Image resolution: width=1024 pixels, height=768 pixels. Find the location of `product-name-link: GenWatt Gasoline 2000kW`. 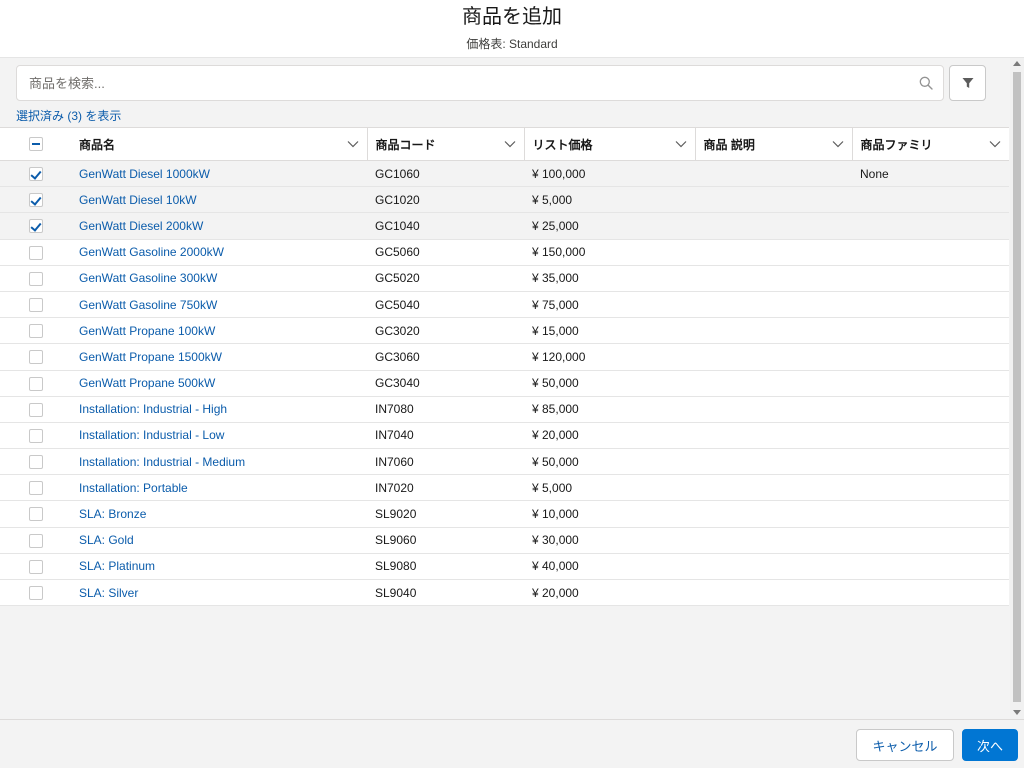

product-name-link: GenWatt Gasoline 2000kW is located at coordinates (151, 252).